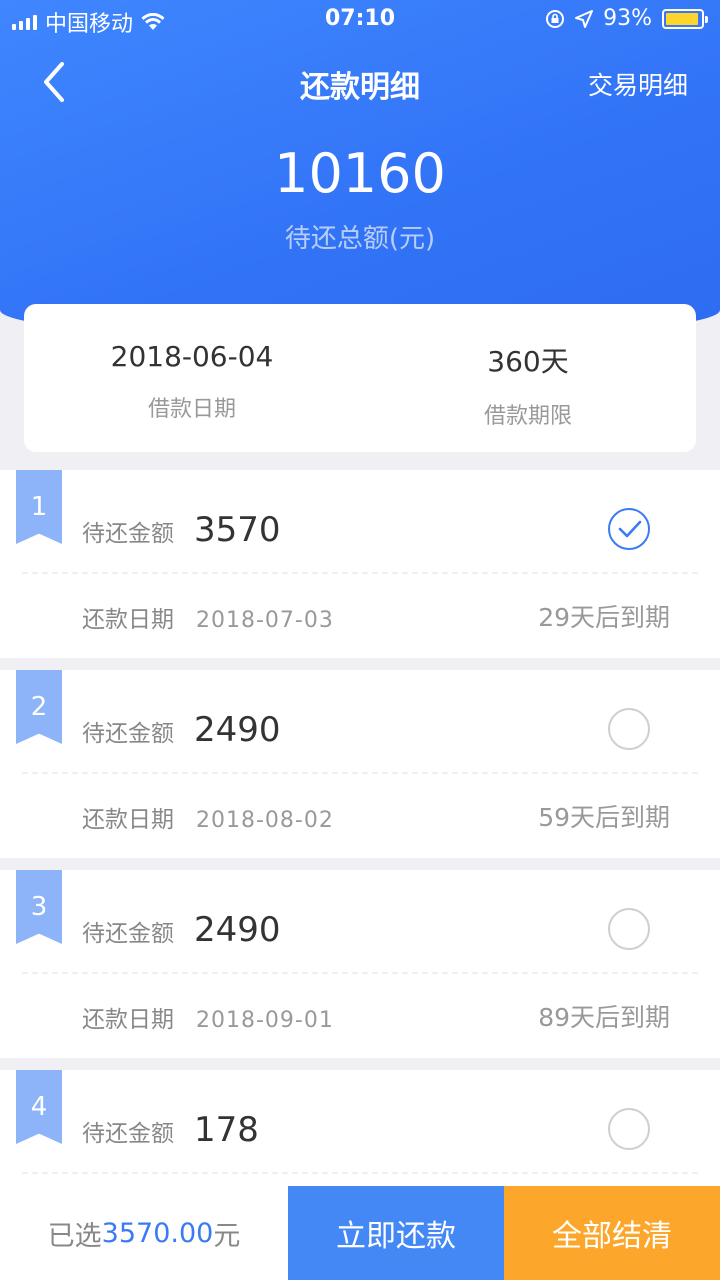 Image resolution: width=720 pixels, height=1280 pixels. Describe the element at coordinates (604, 617) in the screenshot. I see `due-countdown: 29天后到期` at that location.